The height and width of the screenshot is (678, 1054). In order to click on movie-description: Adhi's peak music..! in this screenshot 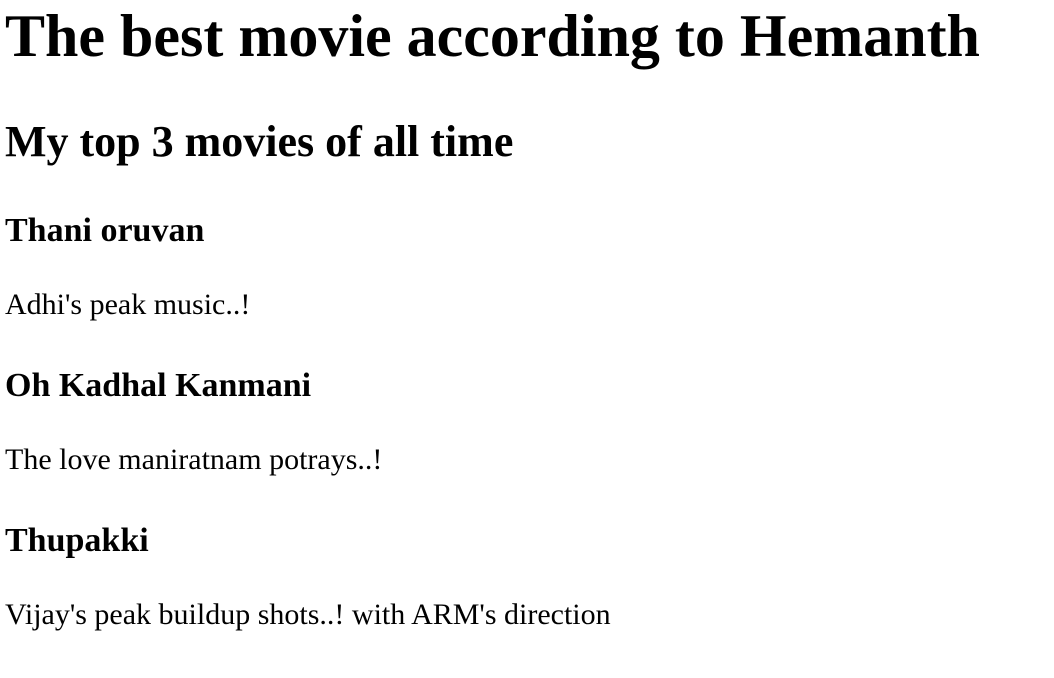, I will do `click(128, 304)`.